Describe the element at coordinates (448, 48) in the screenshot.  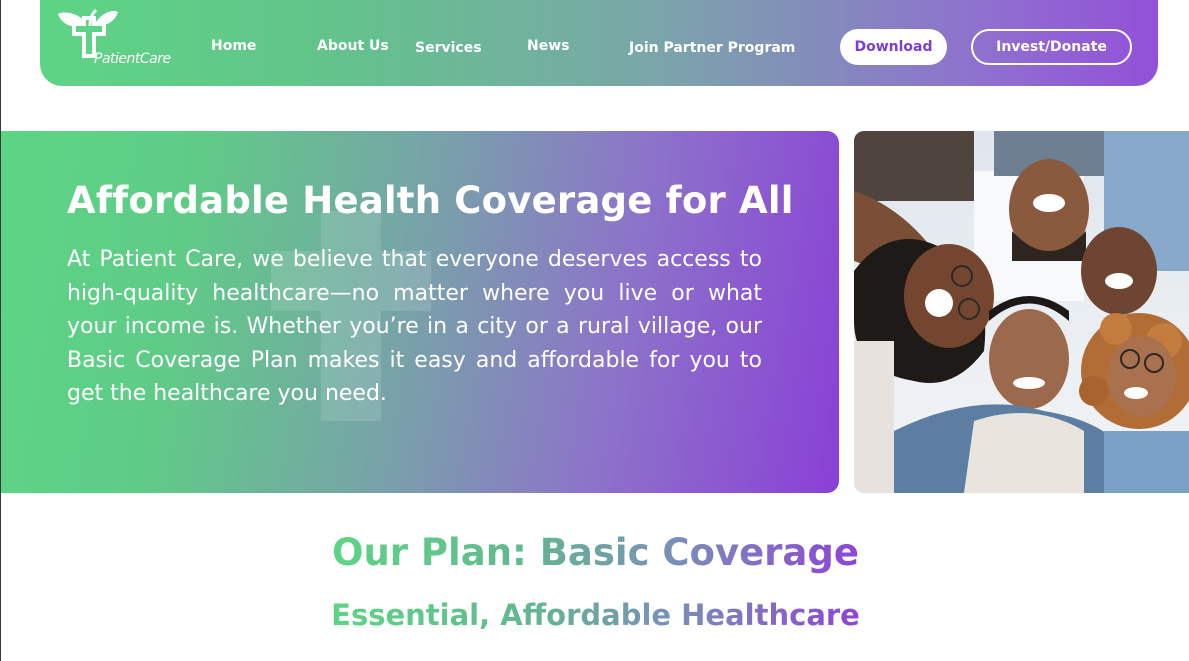
I see `nav-services: Services` at that location.